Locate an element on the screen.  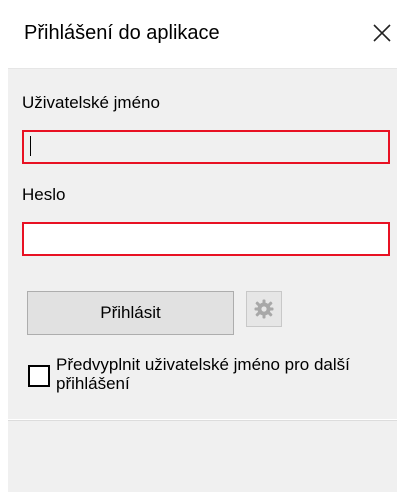
remember-username-checkbox is located at coordinates (39, 376).